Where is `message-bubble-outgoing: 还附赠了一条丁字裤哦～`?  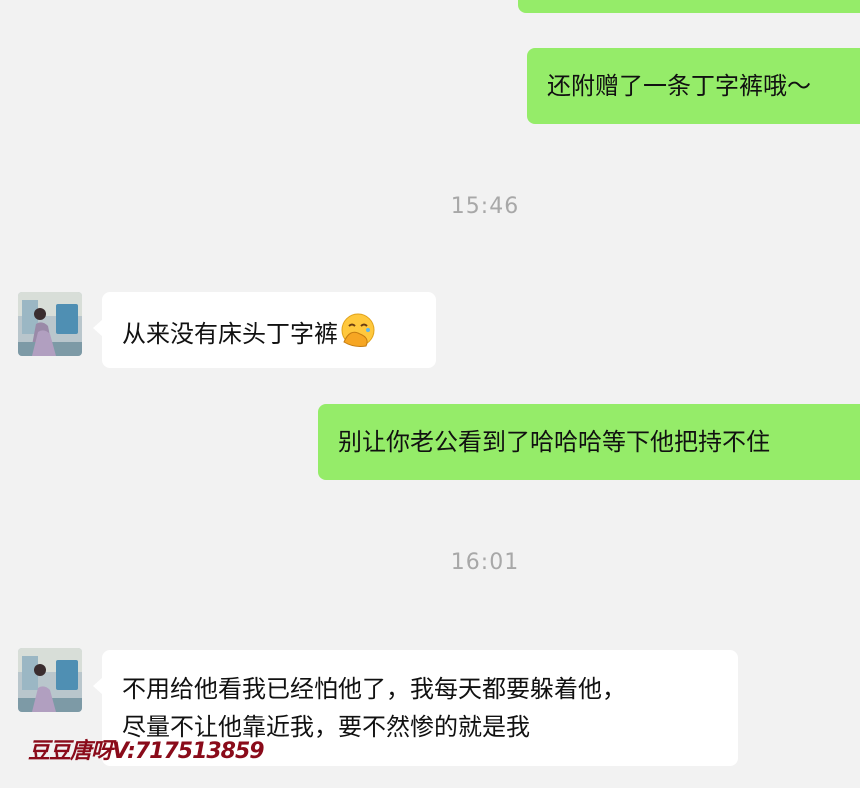
message-bubble-outgoing: 还附赠了一条丁字裤哦～ is located at coordinates (693, 86).